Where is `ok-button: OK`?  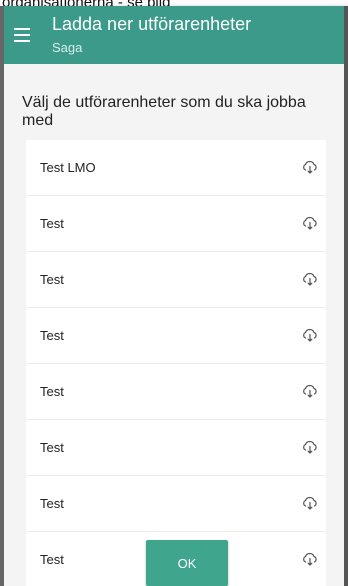 ok-button: OK is located at coordinates (187, 563).